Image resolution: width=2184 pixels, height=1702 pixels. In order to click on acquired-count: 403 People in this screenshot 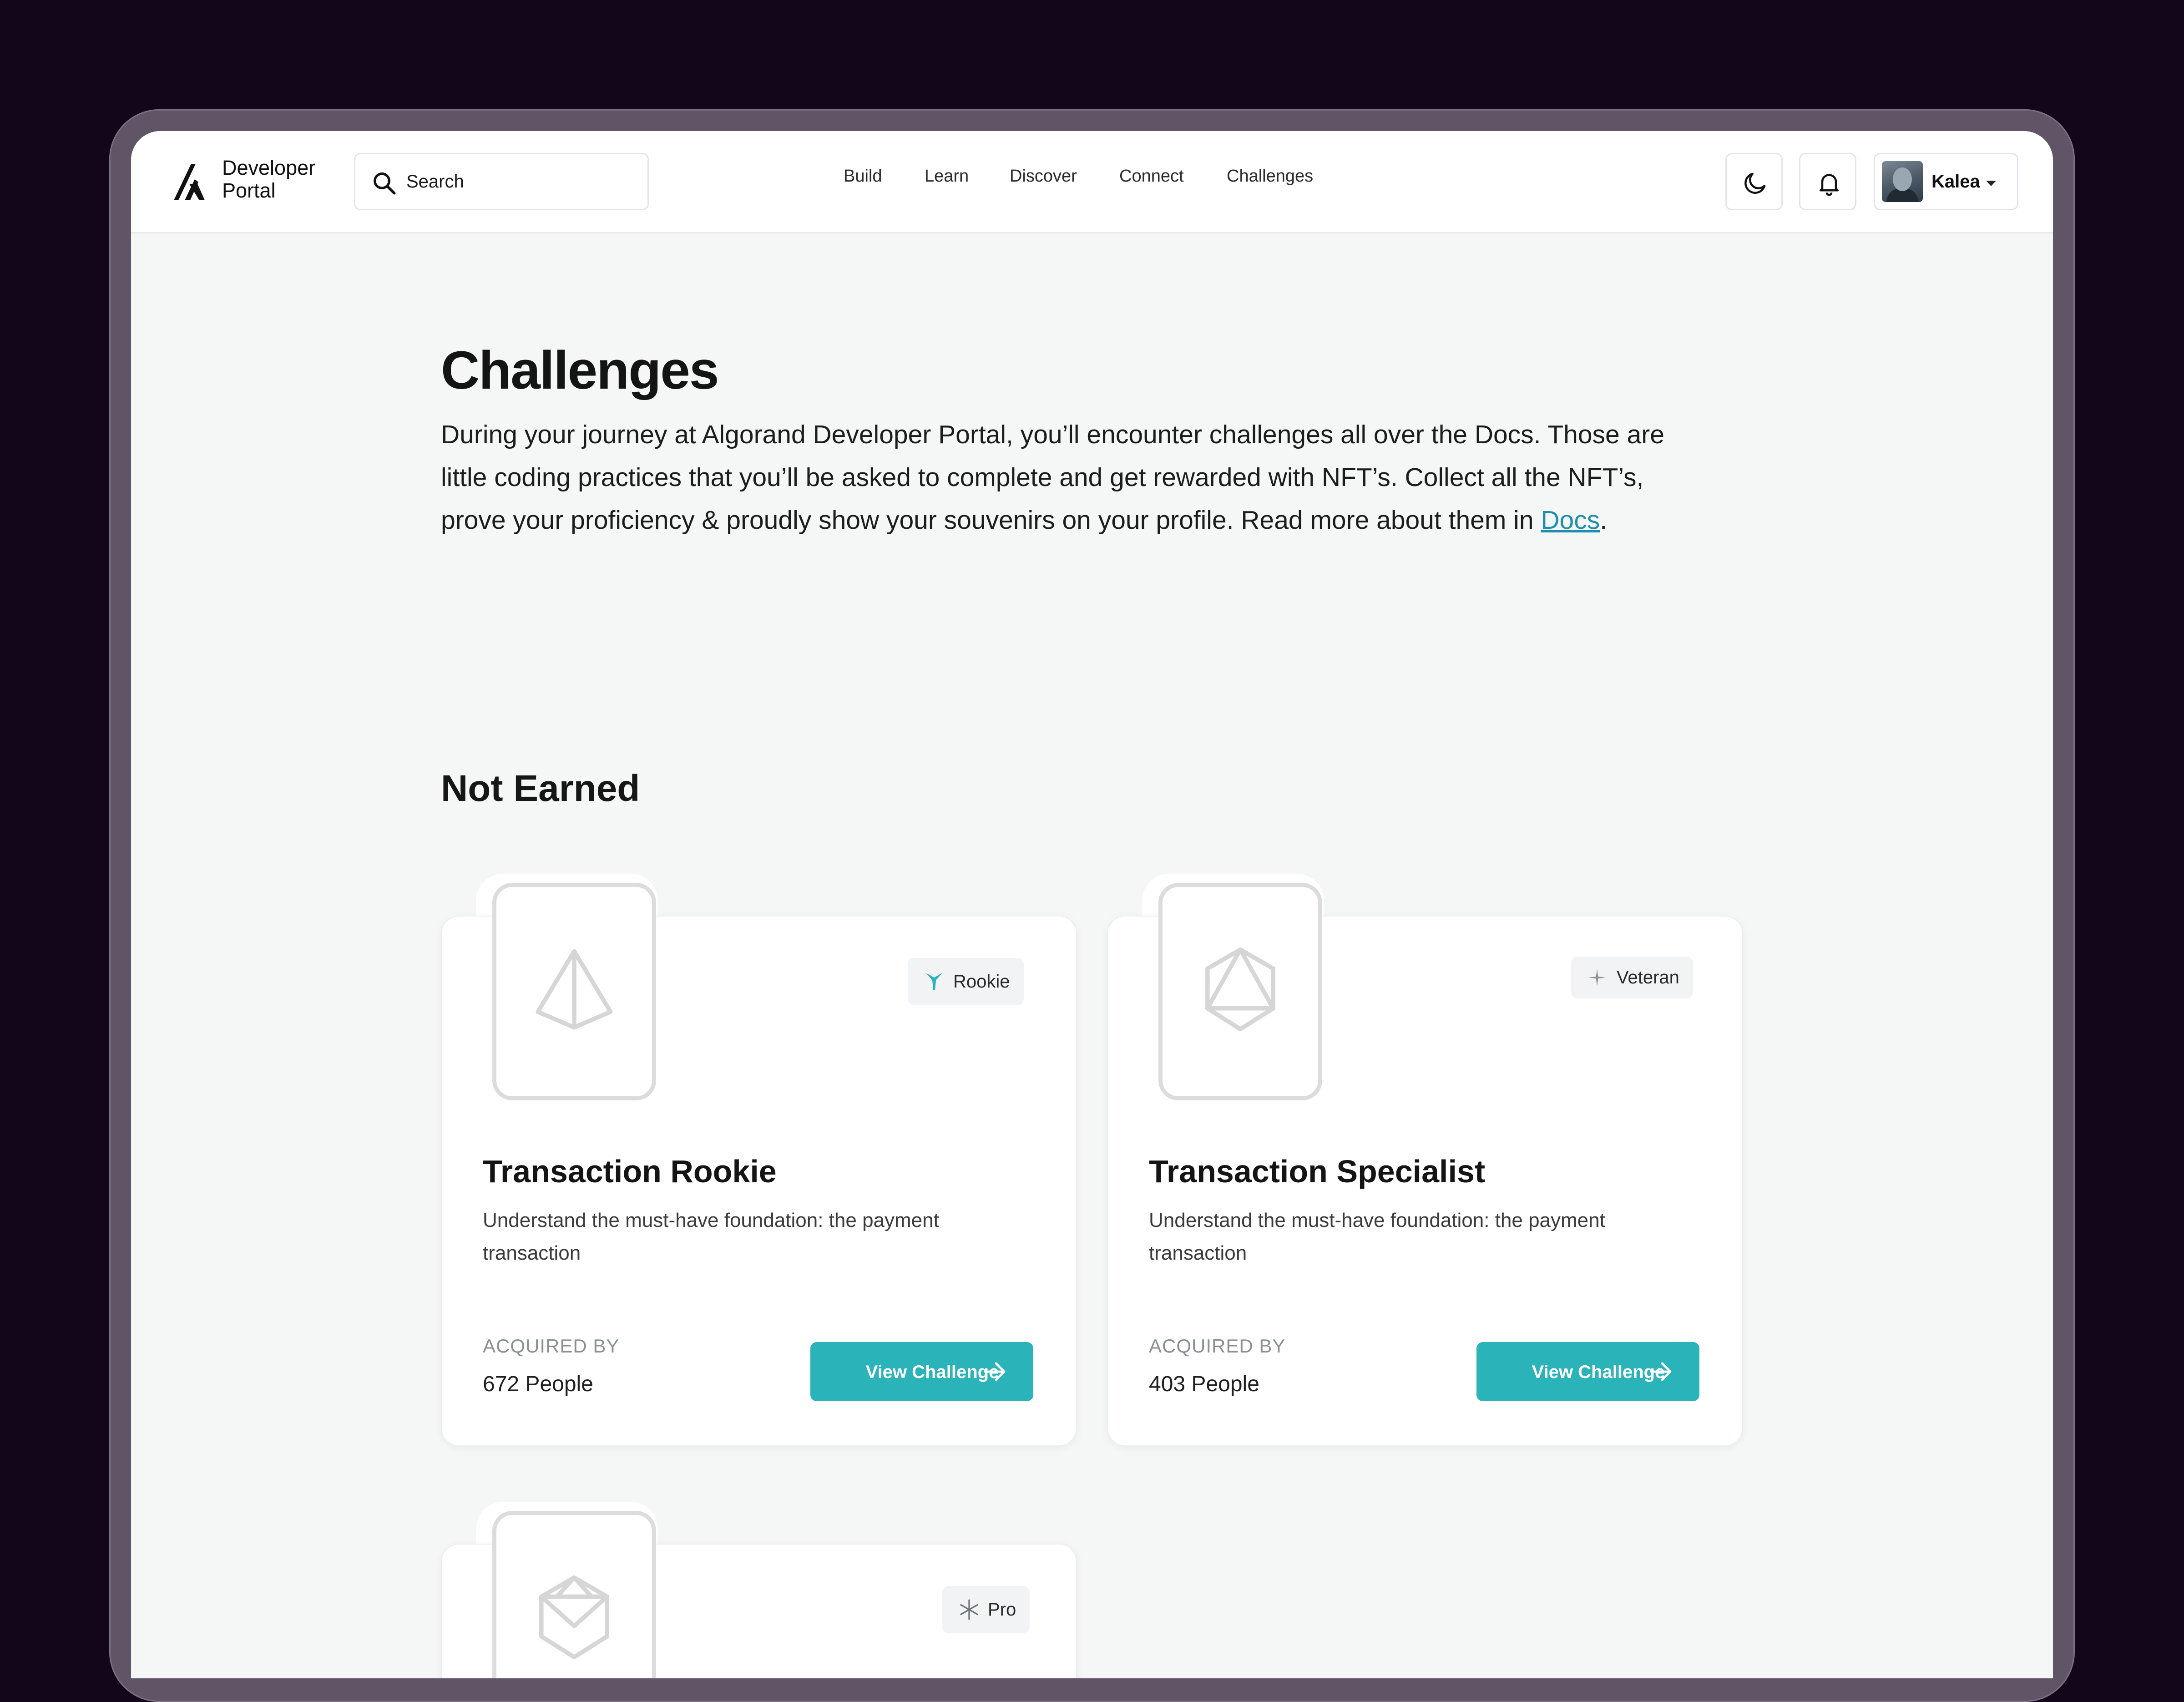, I will do `click(1204, 1384)`.